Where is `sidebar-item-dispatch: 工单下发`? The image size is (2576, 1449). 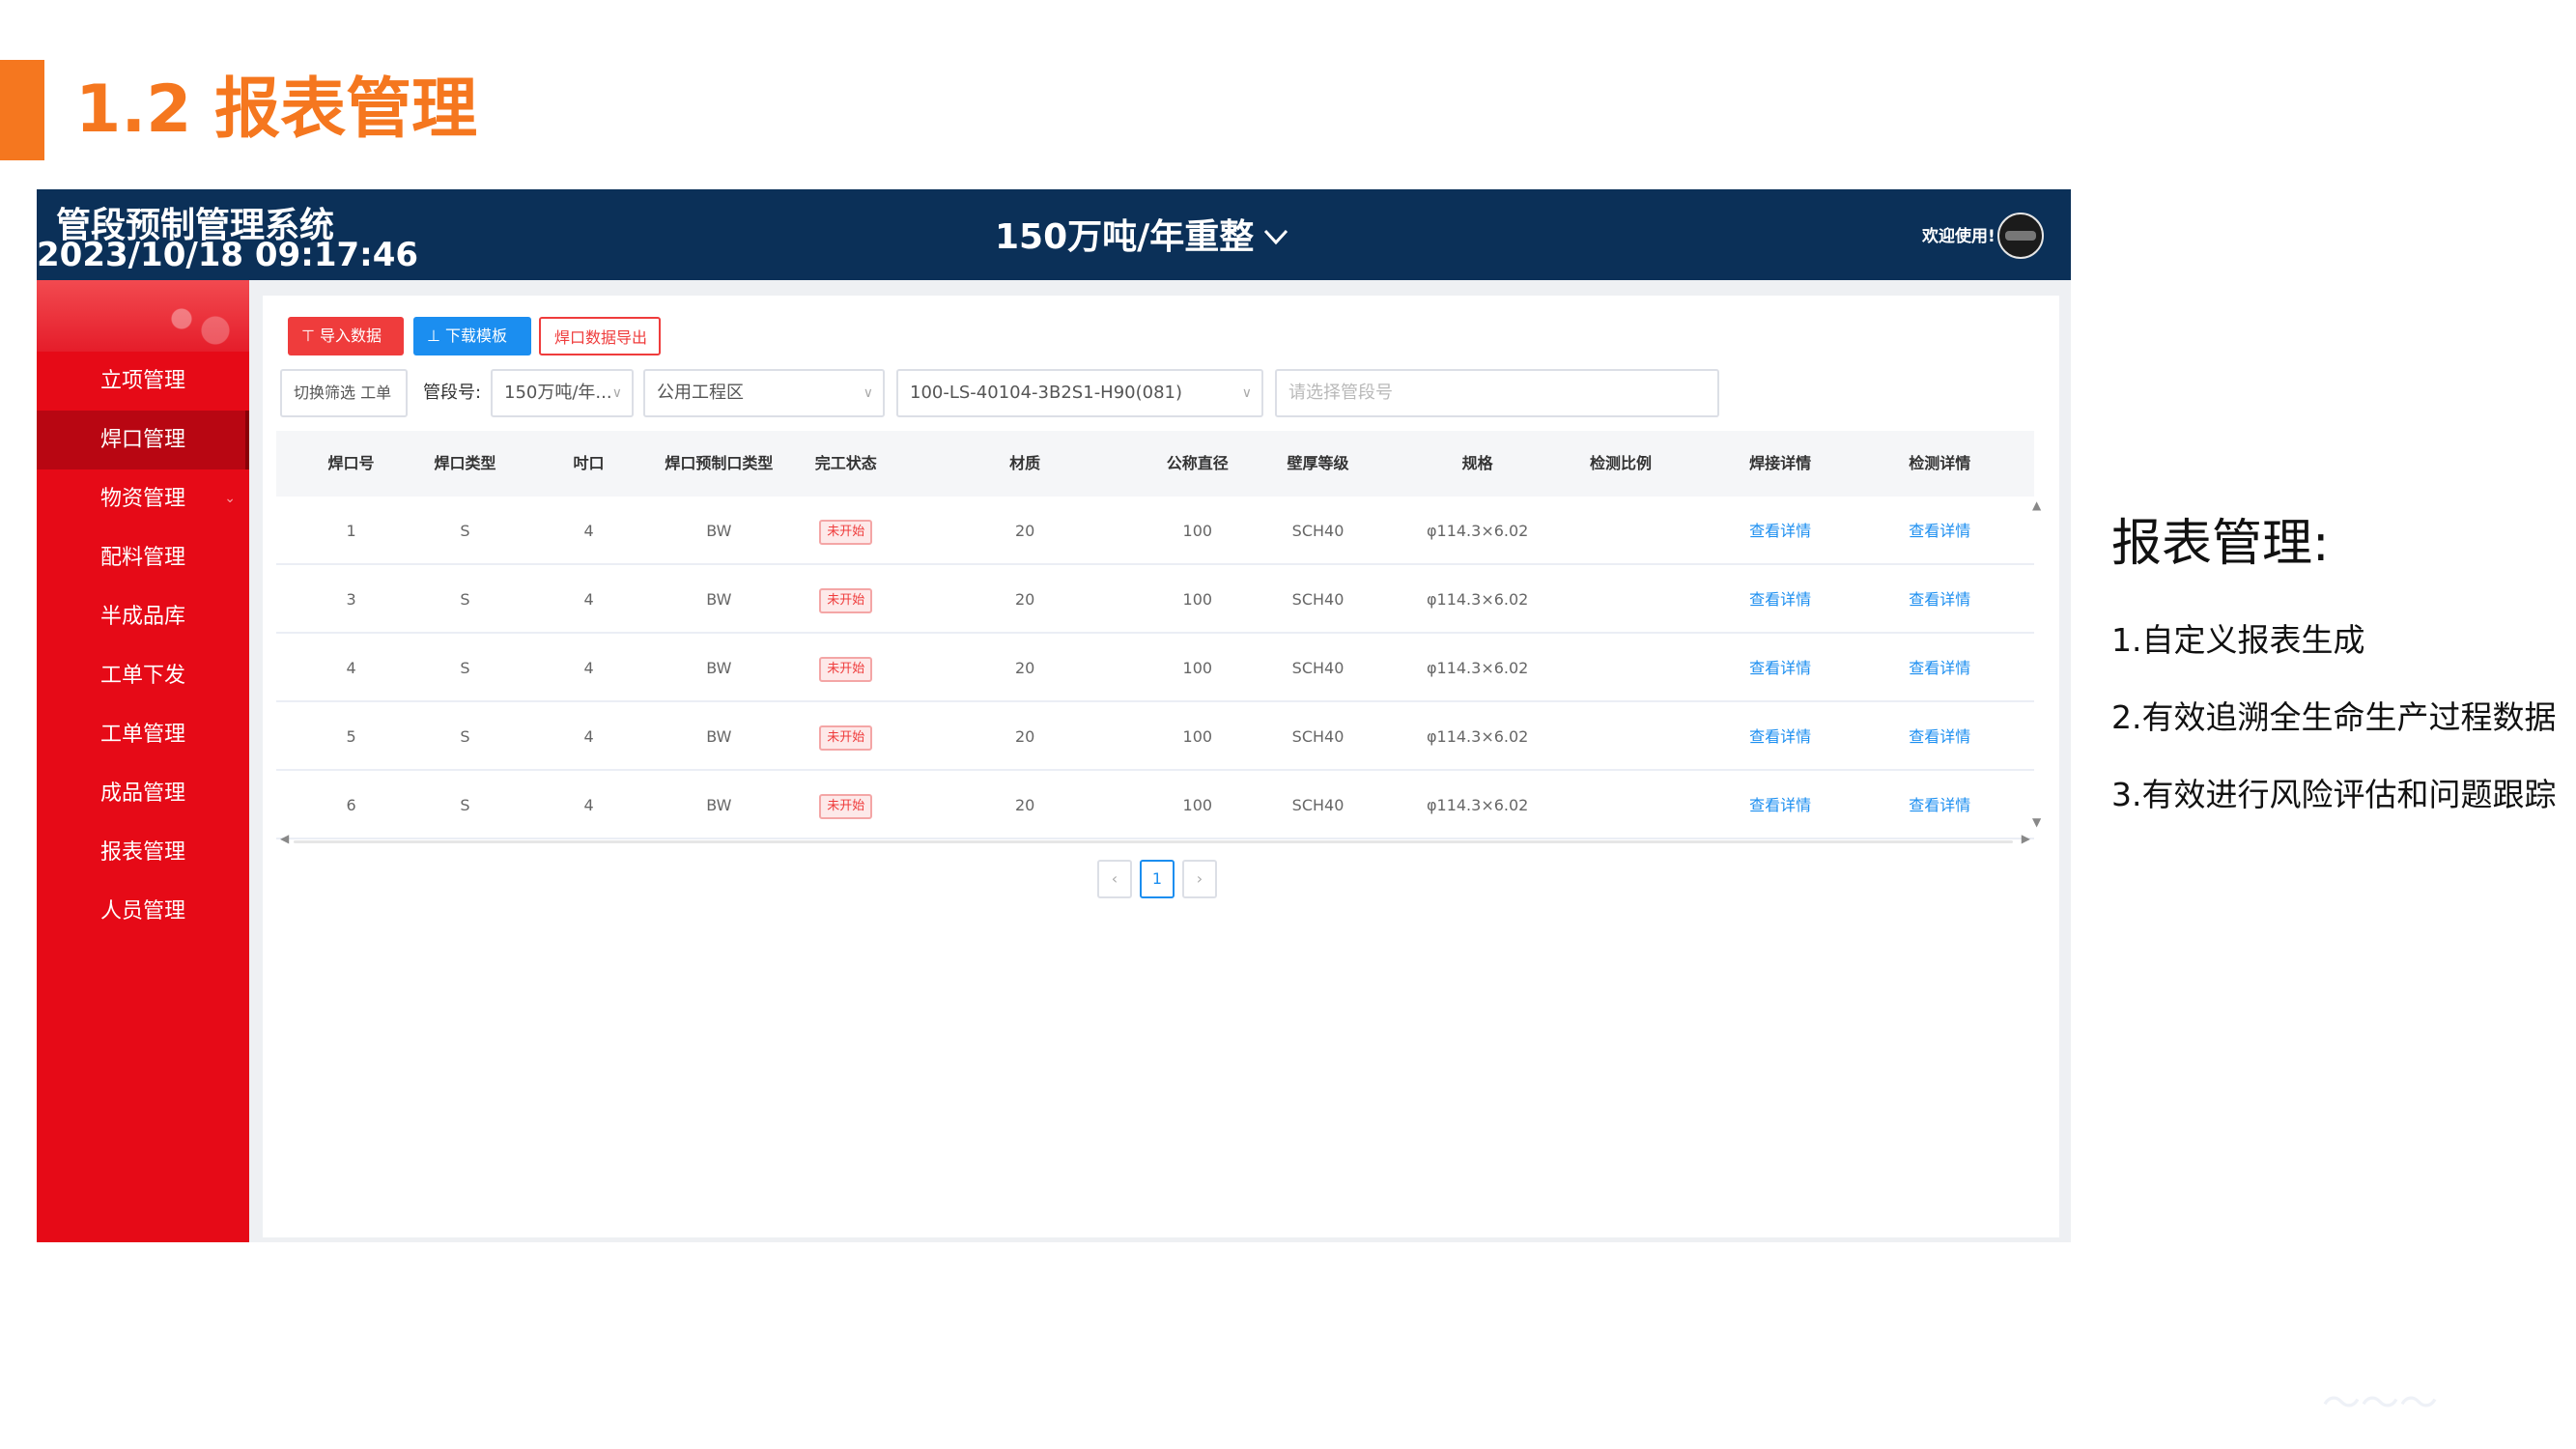
sidebar-item-dispatch: 工单下发 is located at coordinates (143, 675).